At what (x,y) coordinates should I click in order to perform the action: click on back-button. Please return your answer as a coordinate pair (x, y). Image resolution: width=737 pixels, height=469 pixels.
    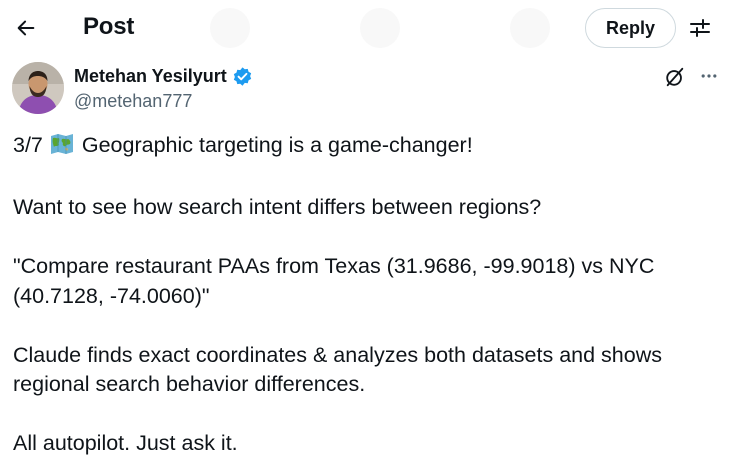
    Looking at the image, I should click on (26, 28).